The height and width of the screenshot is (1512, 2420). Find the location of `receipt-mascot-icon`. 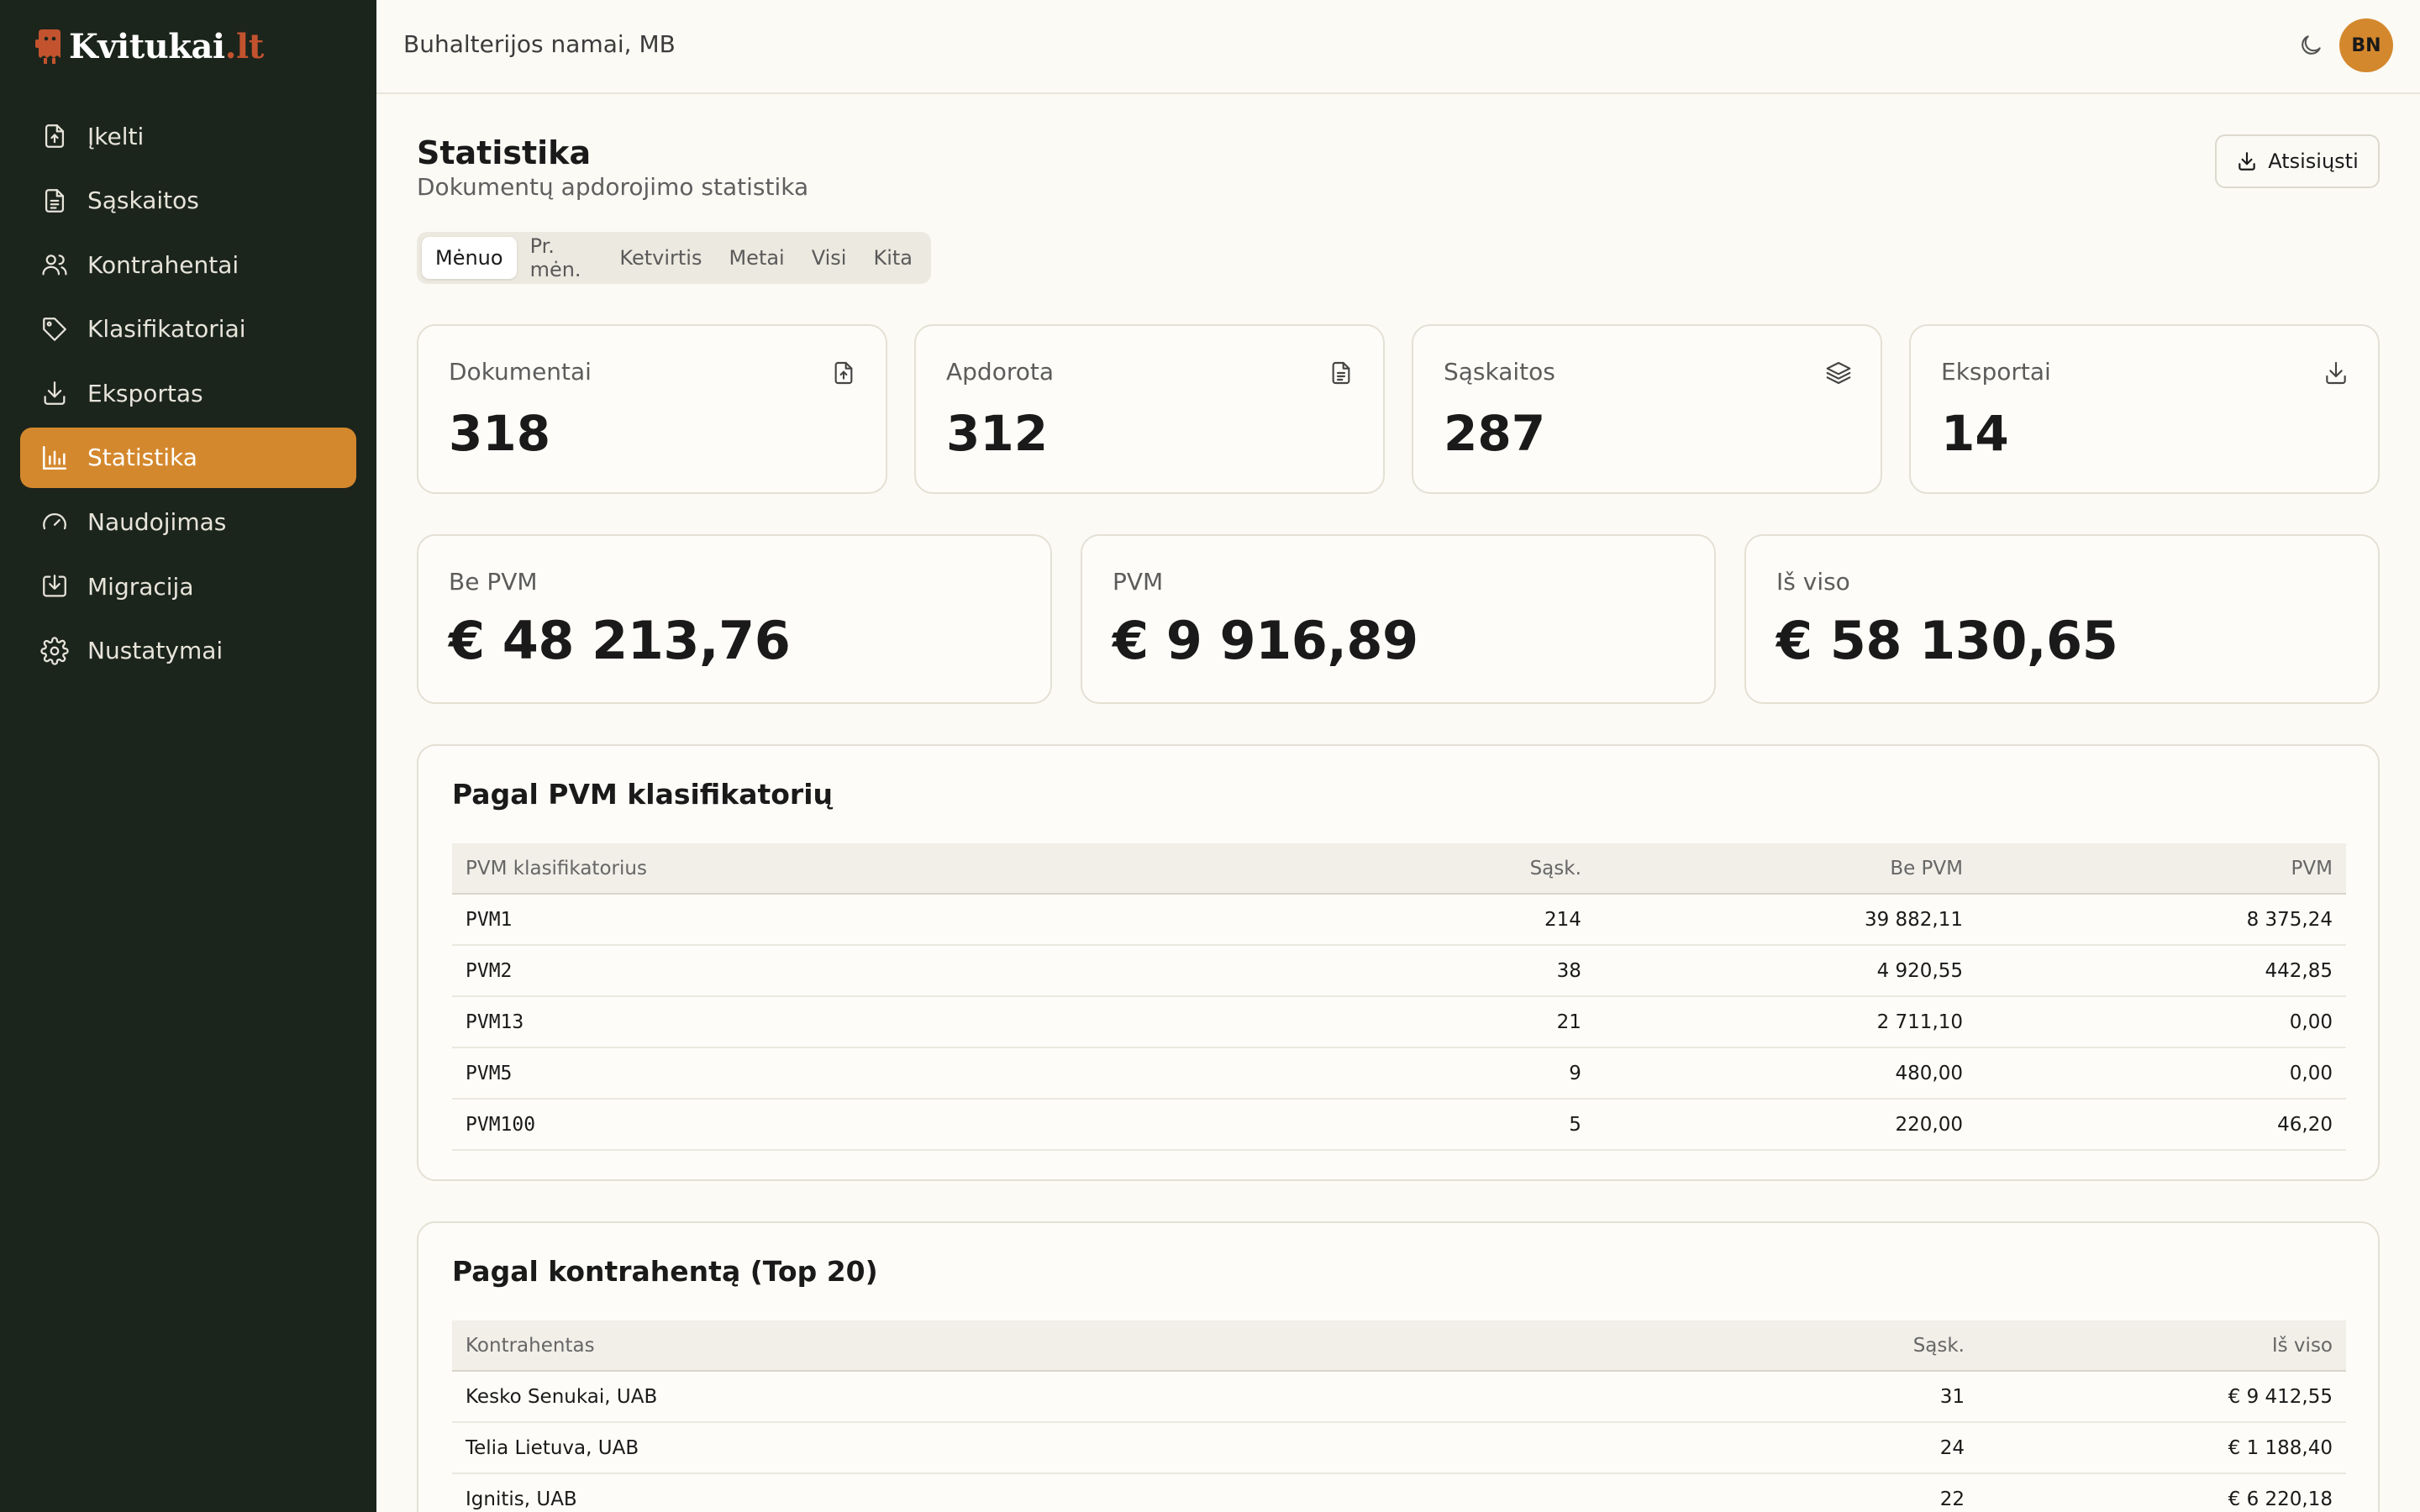

receipt-mascot-icon is located at coordinates (47, 46).